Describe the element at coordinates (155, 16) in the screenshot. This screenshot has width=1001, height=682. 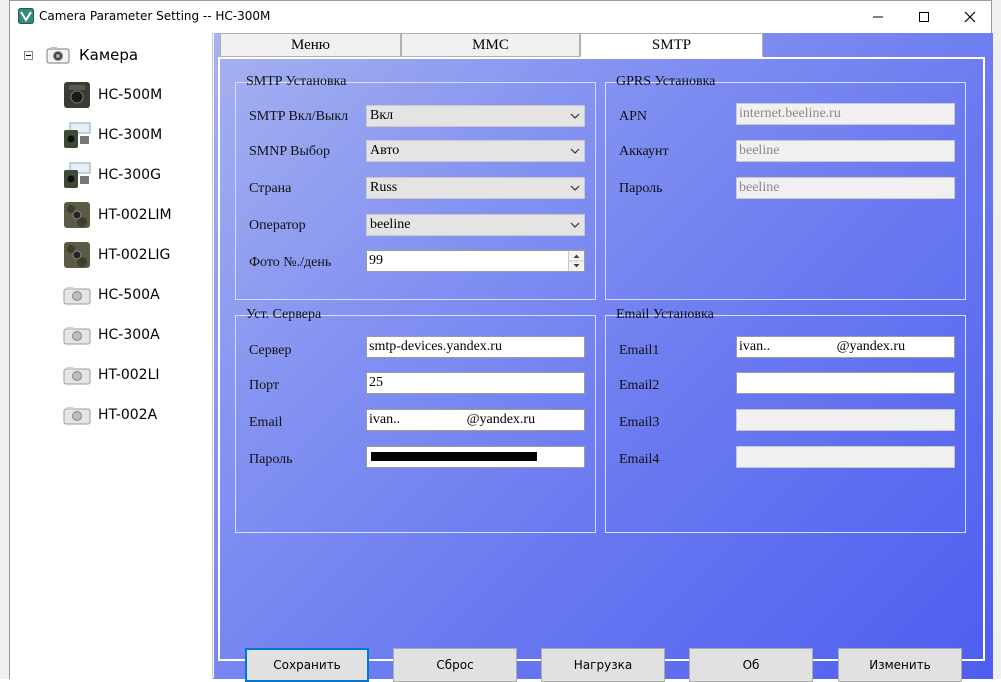
I see `window-title: Camera Parameter Setting -- HC-300M` at that location.